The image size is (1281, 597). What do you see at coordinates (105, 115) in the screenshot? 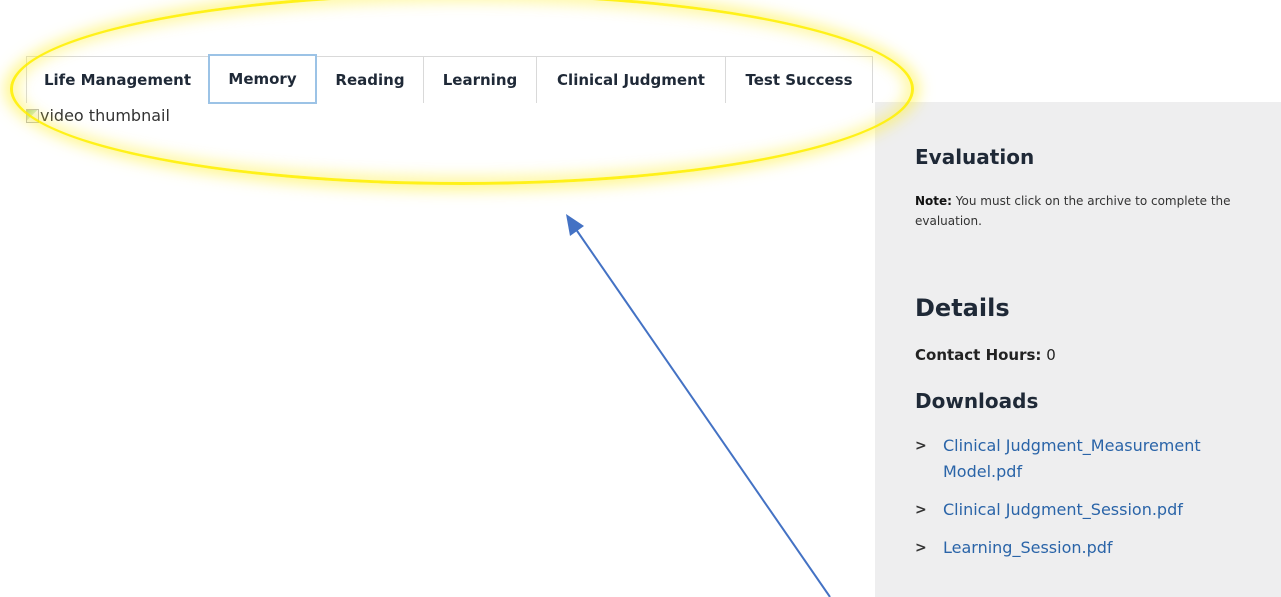
I see `video-thumbnail-alt-text: video thumbnail` at bounding box center [105, 115].